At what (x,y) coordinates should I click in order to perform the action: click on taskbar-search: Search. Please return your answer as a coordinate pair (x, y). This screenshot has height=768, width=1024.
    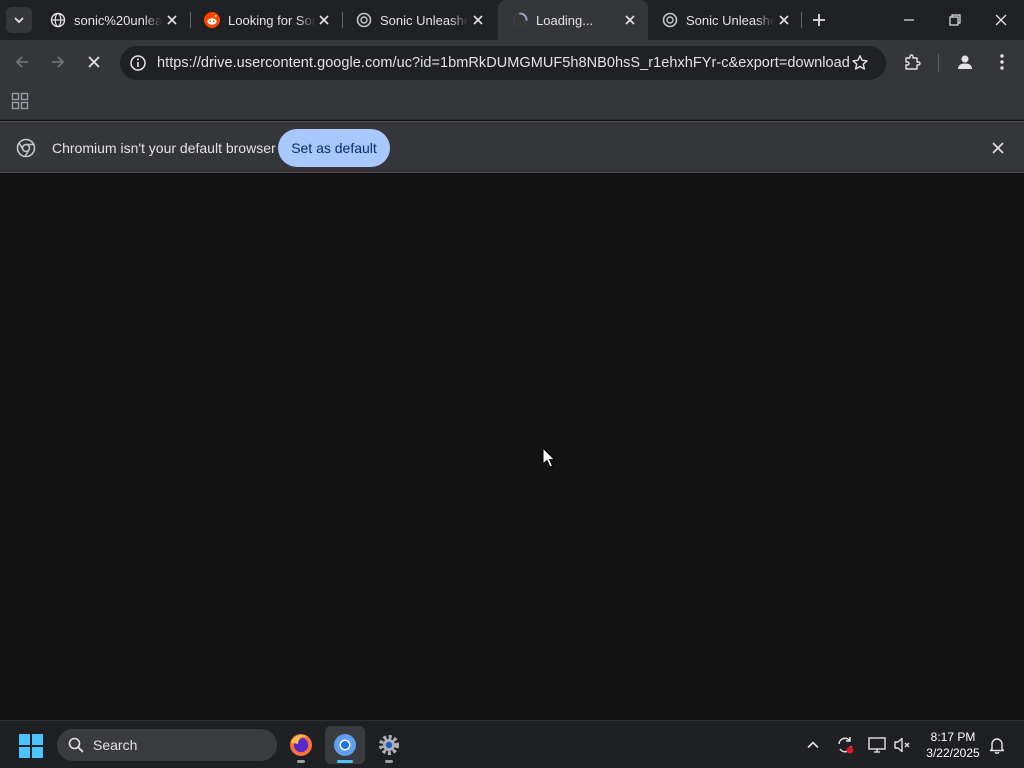
    Looking at the image, I should click on (167, 745).